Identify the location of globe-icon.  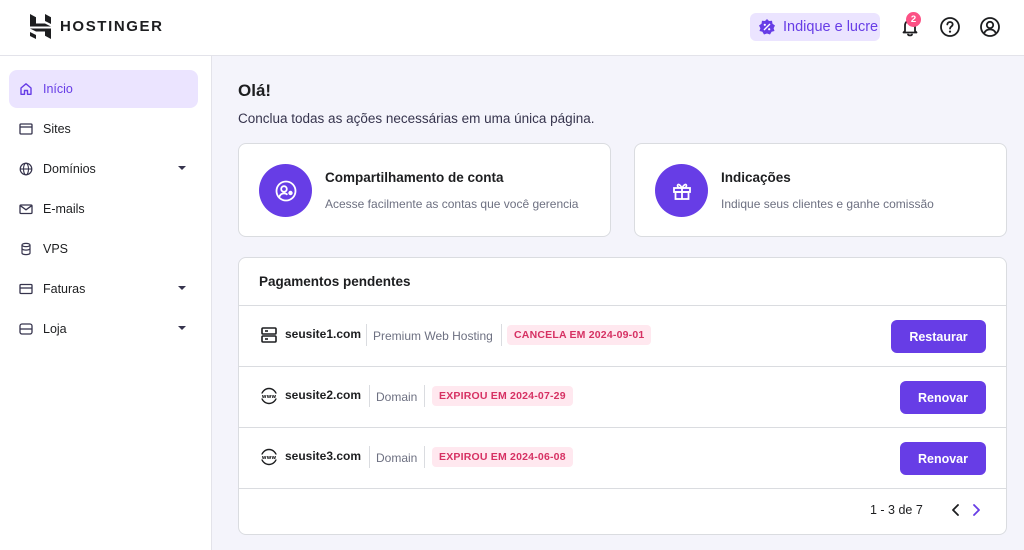
(26, 169).